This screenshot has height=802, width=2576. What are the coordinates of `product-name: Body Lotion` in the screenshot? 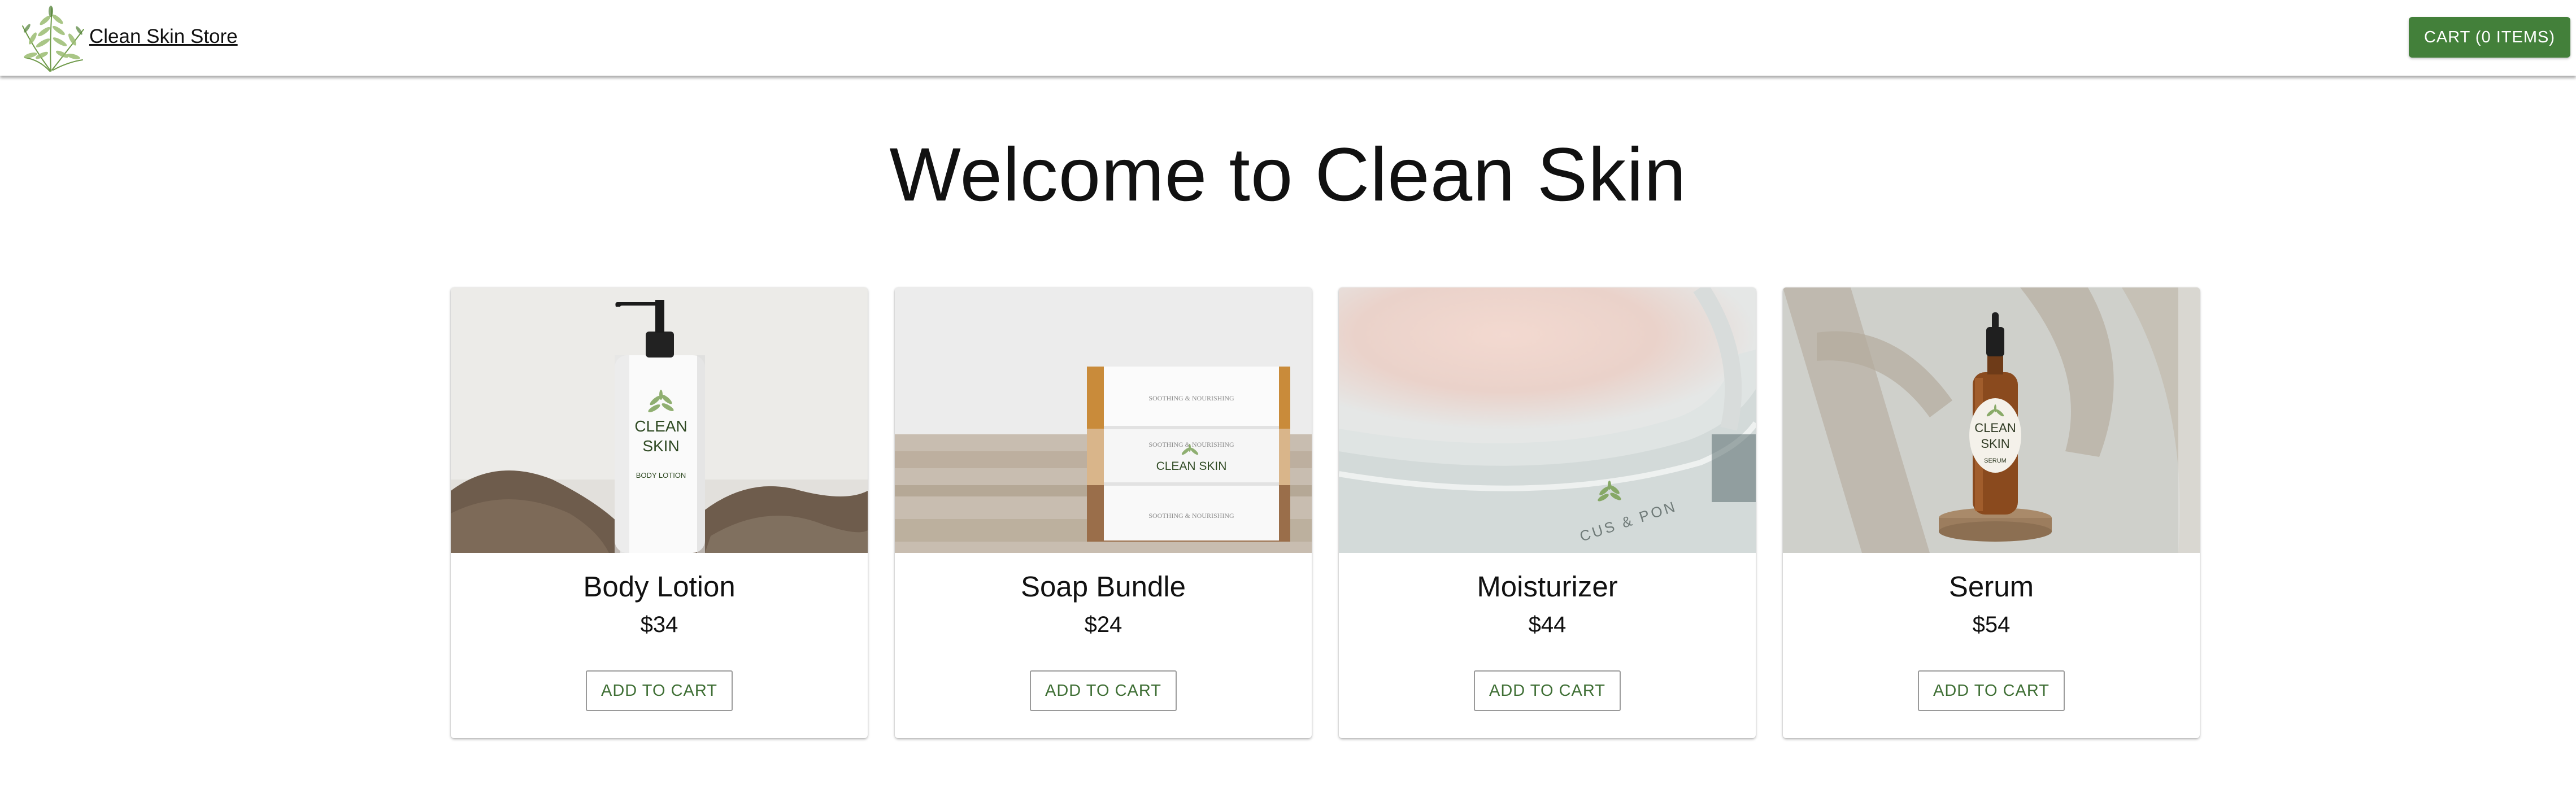 It's located at (659, 587).